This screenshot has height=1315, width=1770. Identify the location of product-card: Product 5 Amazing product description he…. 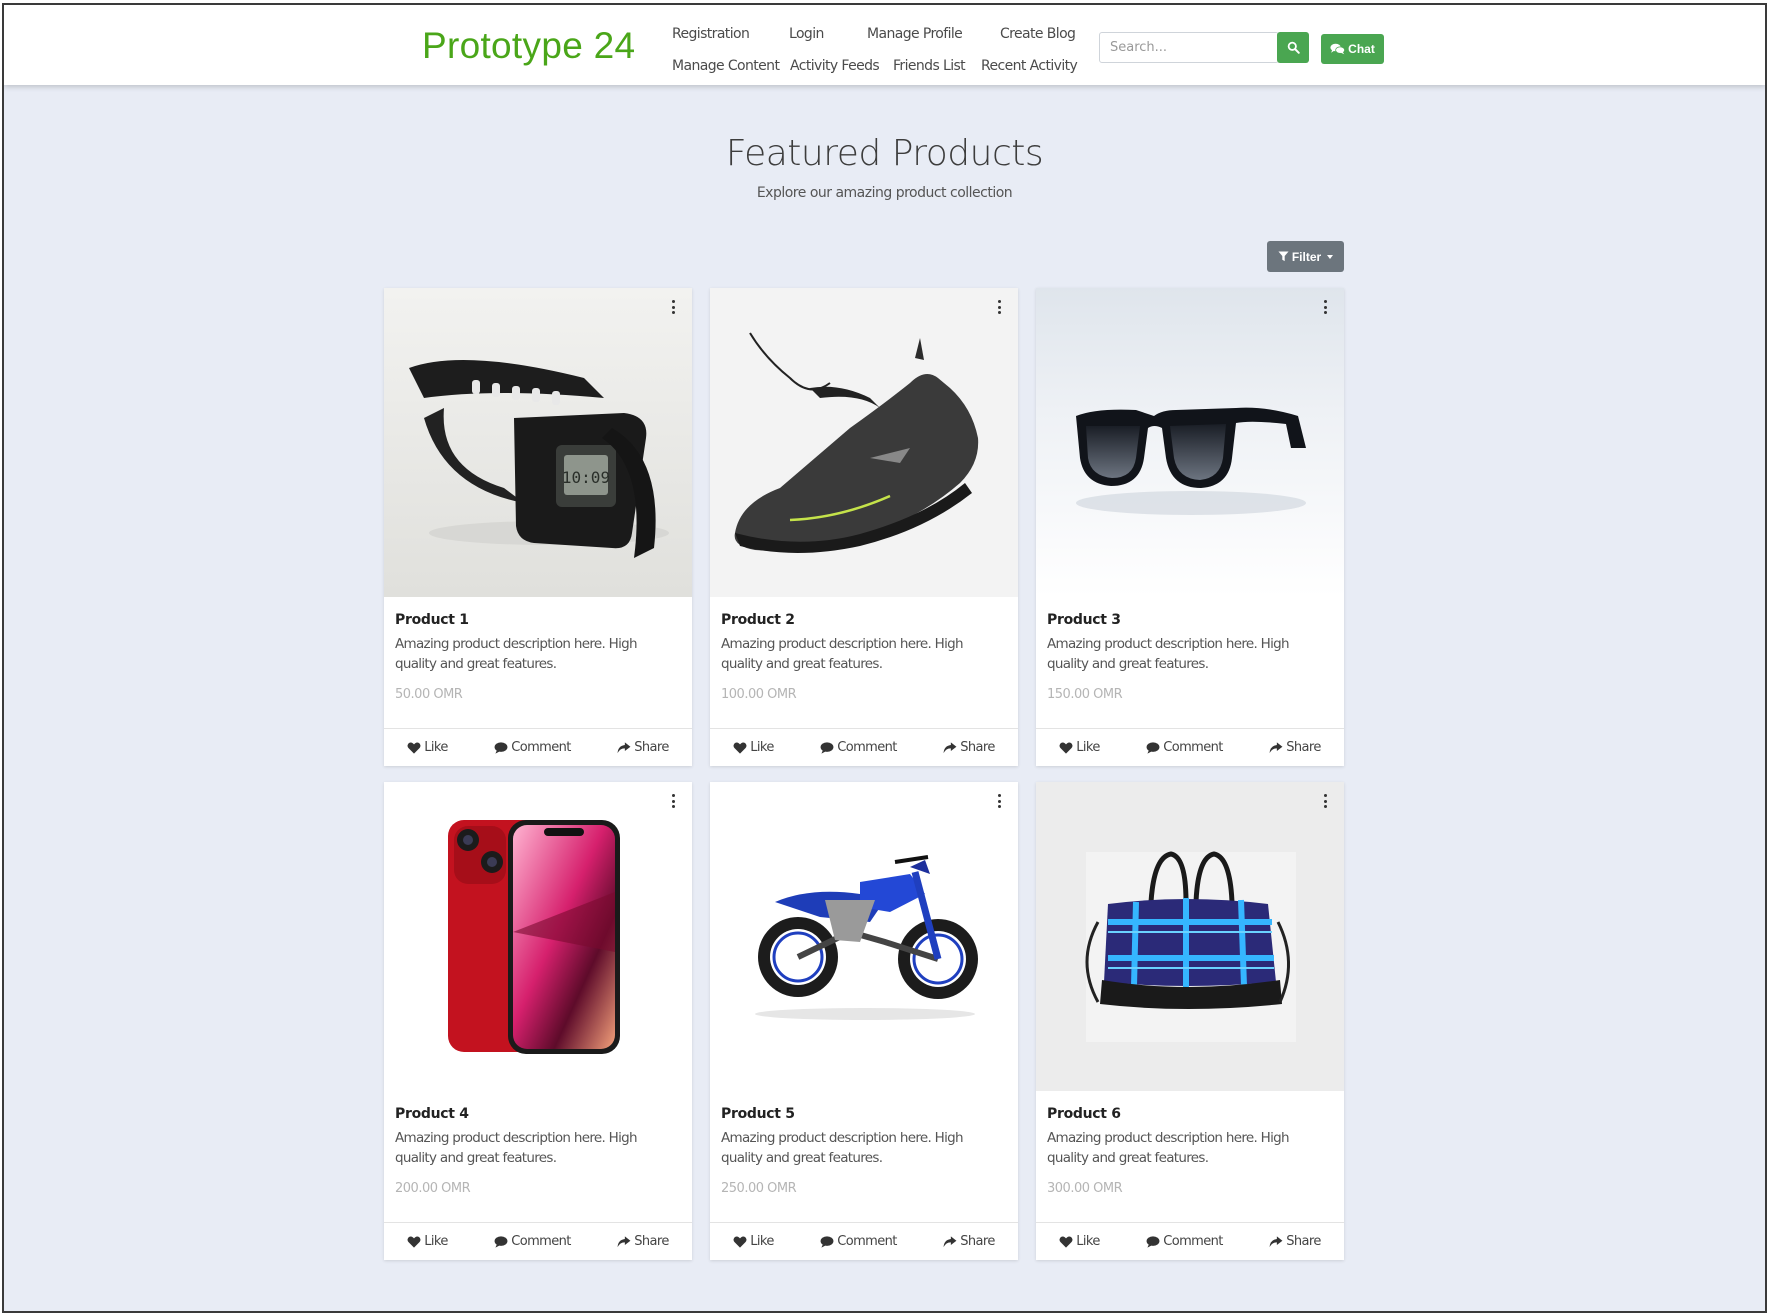
(864, 1021).